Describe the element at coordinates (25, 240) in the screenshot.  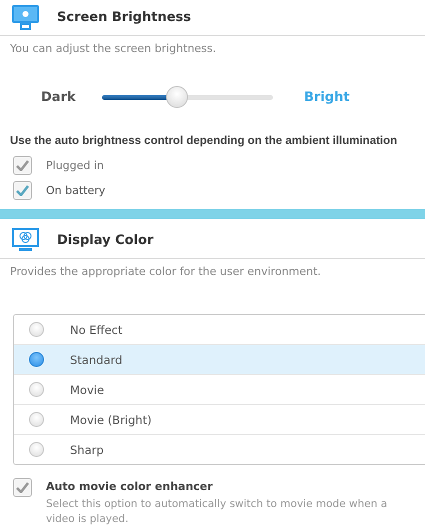
I see `monitor-color-icon` at that location.